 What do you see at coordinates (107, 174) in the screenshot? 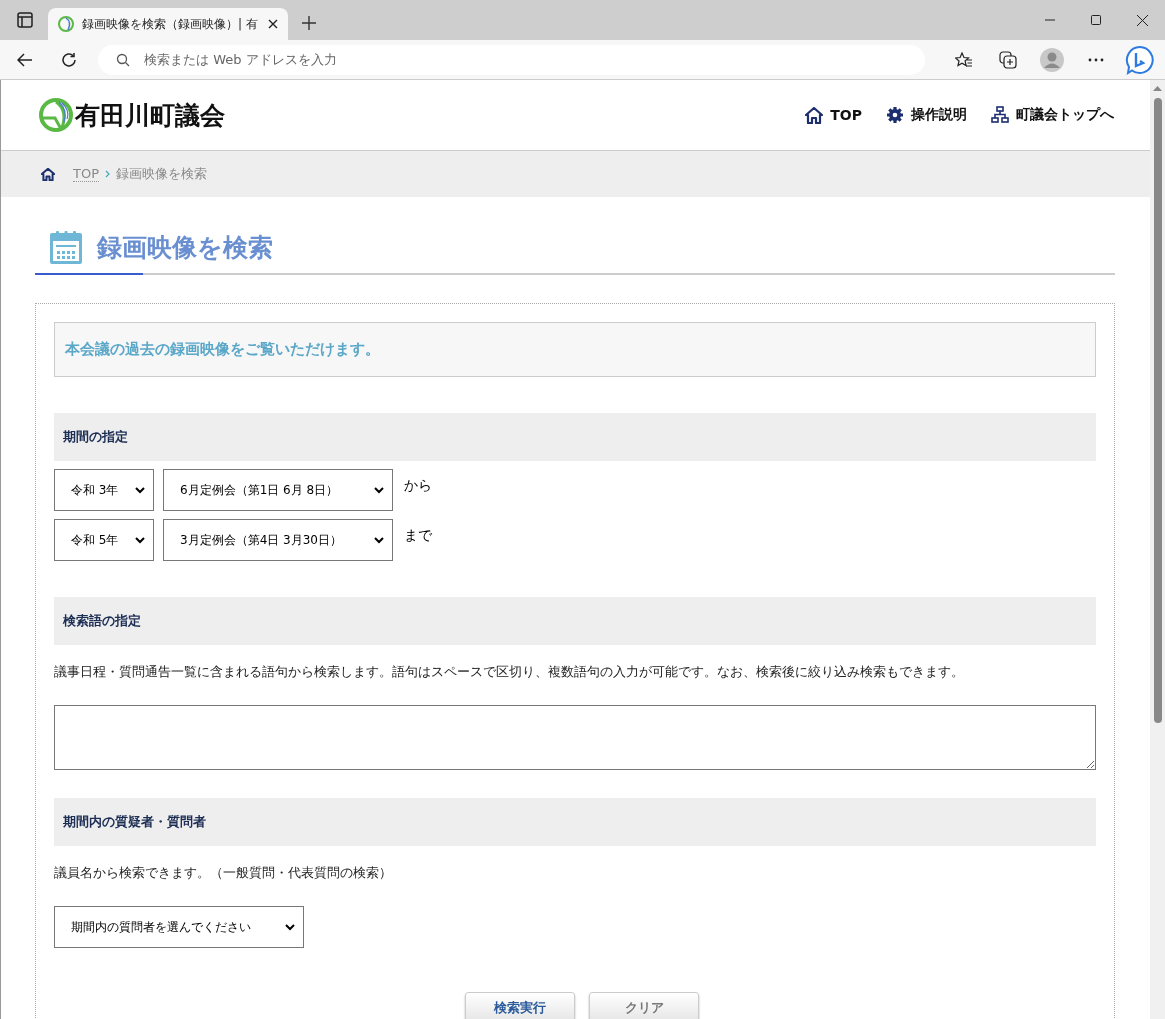
I see `chevron-right-icon` at bounding box center [107, 174].